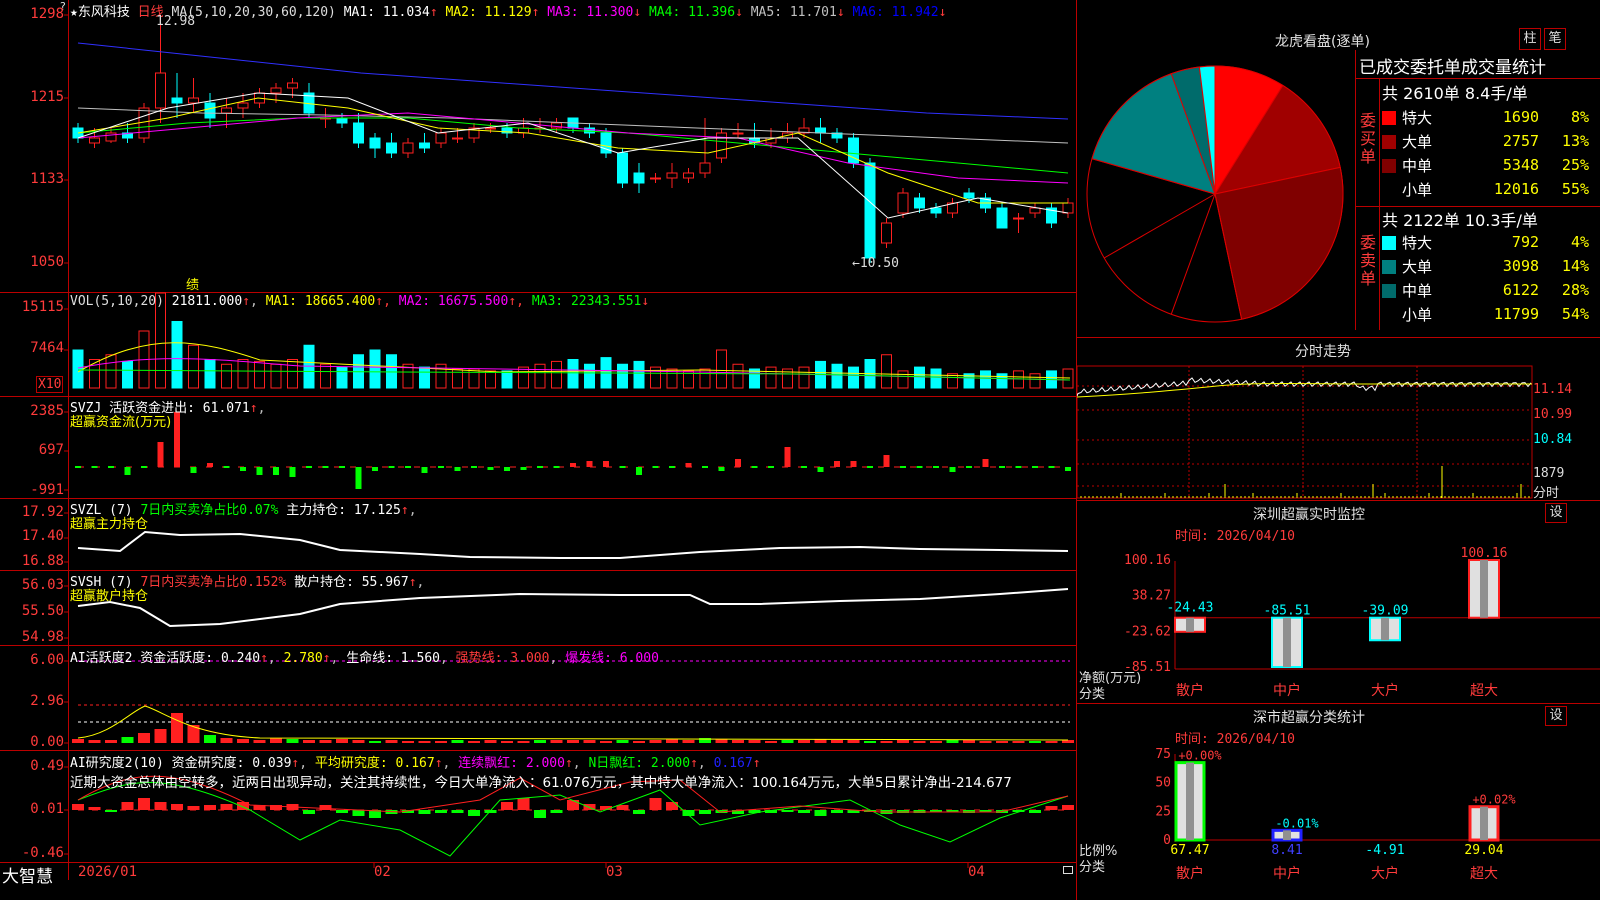 The image size is (1600, 900). What do you see at coordinates (1484, 691) in the screenshot?
I see `monitor-category: 超大` at bounding box center [1484, 691].